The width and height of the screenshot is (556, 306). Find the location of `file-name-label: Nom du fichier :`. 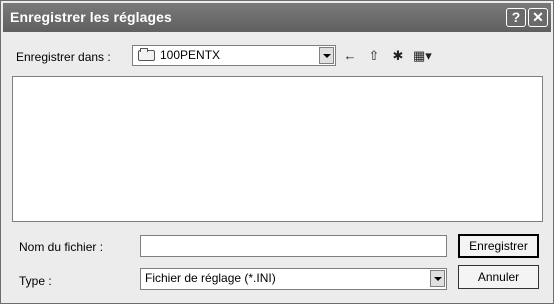

file-name-label: Nom du fichier : is located at coordinates (61, 247).